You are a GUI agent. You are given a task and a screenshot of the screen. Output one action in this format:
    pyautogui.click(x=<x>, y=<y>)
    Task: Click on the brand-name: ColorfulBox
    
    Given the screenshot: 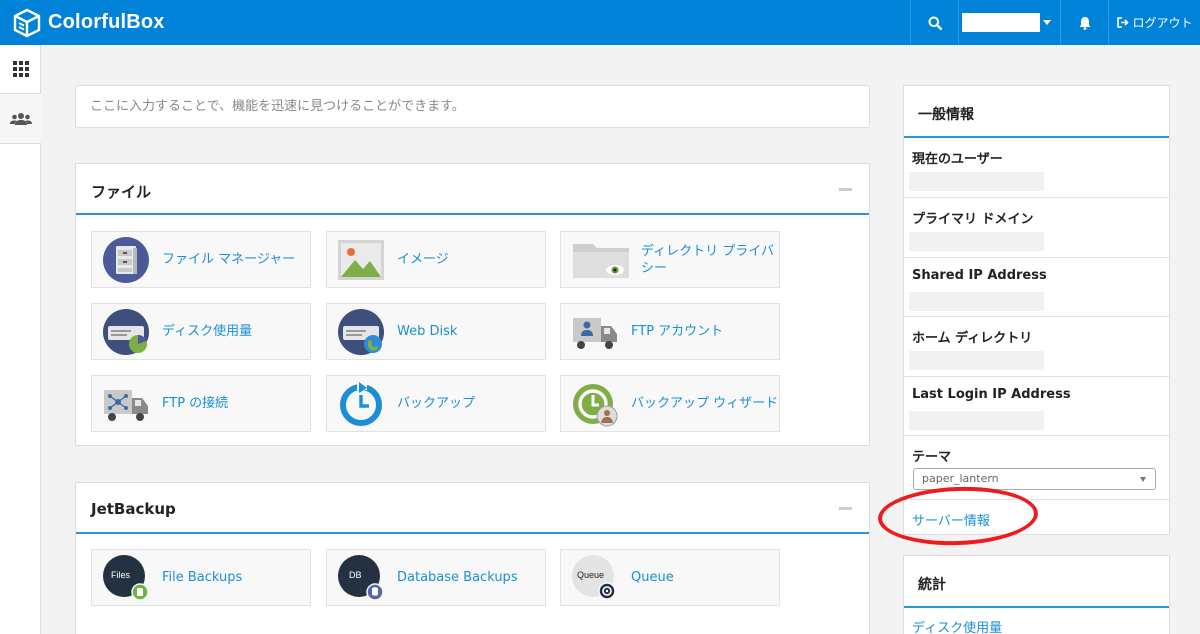 What is the action you would take?
    pyautogui.click(x=106, y=22)
    